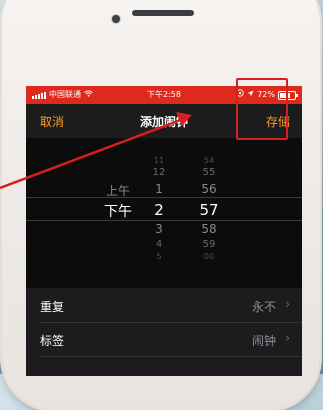  Describe the element at coordinates (159, 229) in the screenshot. I see `picker-option: 3` at that location.